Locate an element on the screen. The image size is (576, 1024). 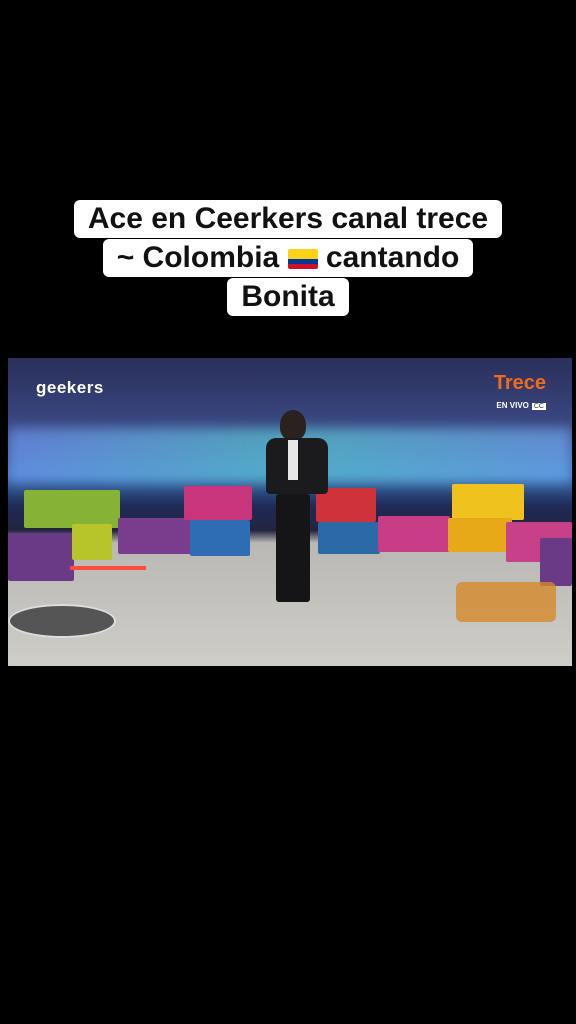
performer-shirt is located at coordinates (293, 460).